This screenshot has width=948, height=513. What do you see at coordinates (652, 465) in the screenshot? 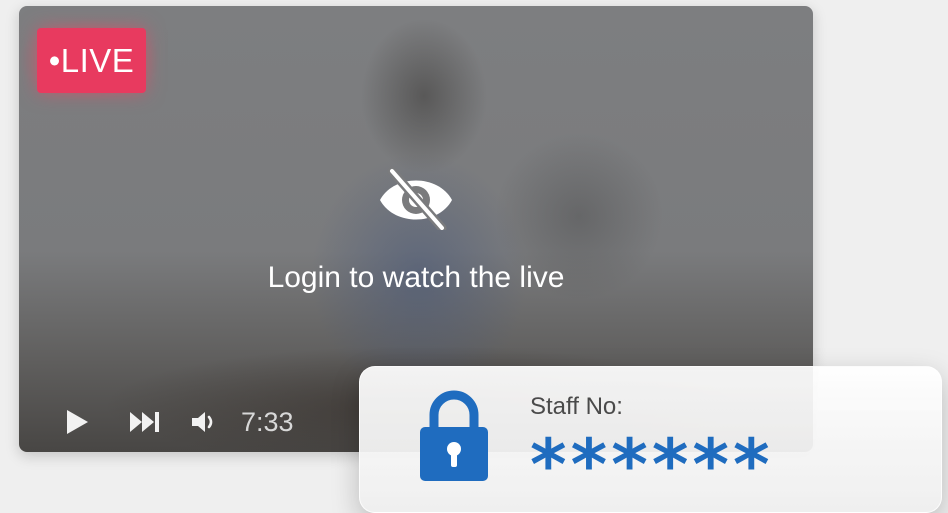
I see `staff-number-field: ******` at bounding box center [652, 465].